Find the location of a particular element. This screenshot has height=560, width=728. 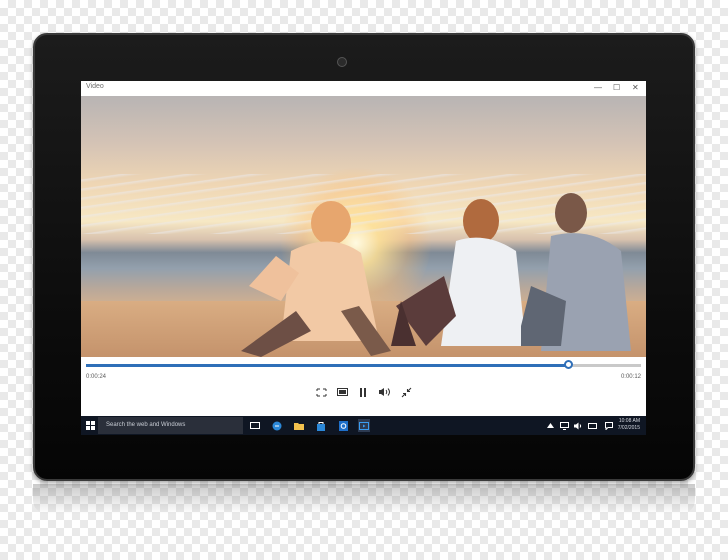

keyboard-button is located at coordinates (592, 425).